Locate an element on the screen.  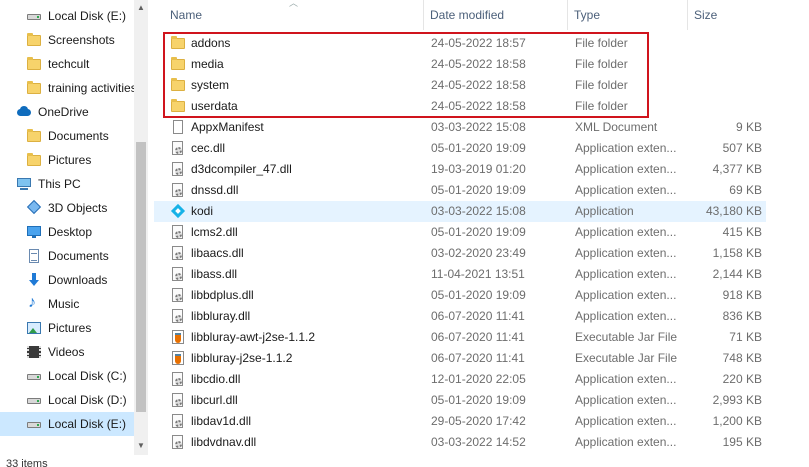
column-header-type: Type is located at coordinates (628, 15).